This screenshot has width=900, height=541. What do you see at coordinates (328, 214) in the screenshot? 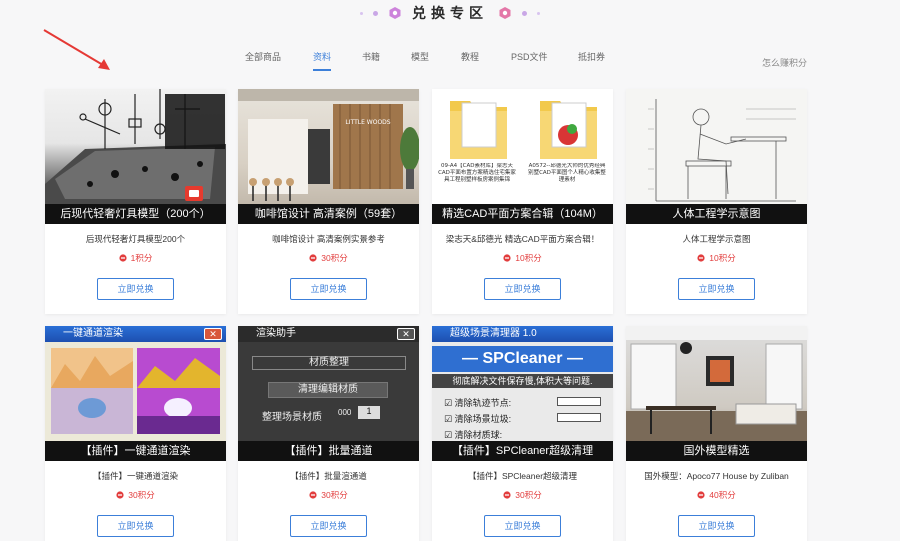
I see `thumbnail-caption: 咖啡馆设计 高清案例（59套）` at bounding box center [328, 214].